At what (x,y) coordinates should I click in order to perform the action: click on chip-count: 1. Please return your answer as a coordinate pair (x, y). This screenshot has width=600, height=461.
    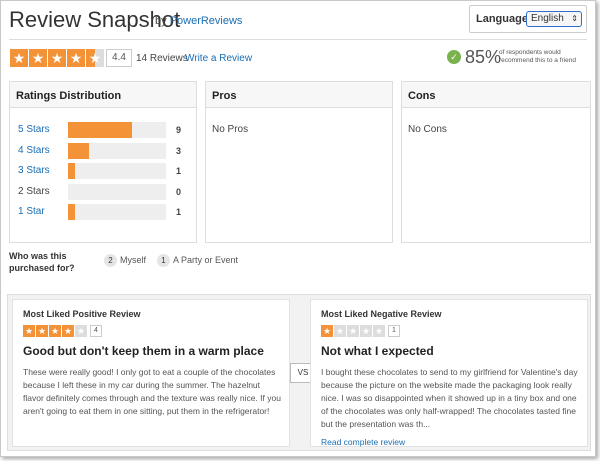
    Looking at the image, I should click on (163, 260).